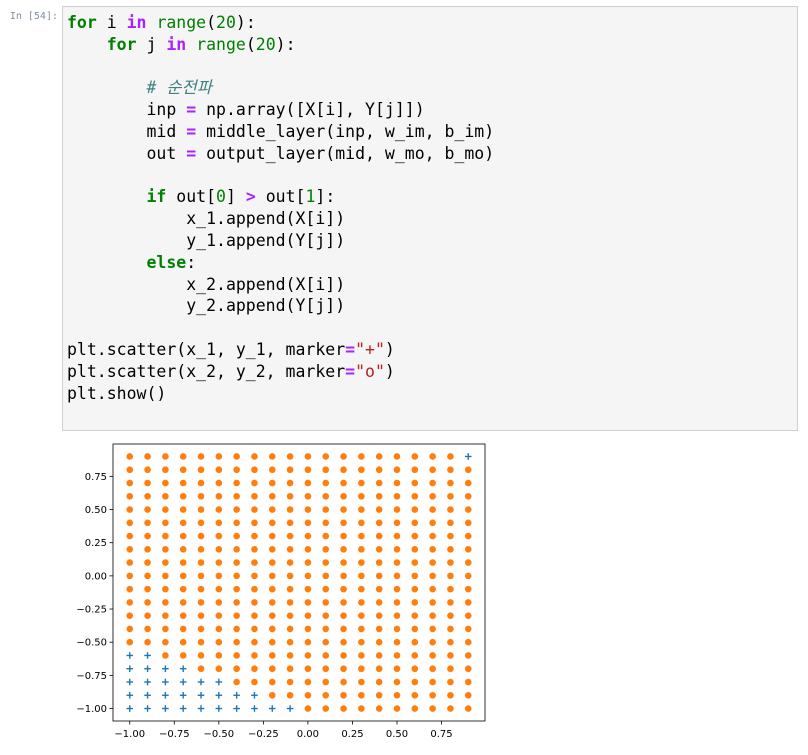 The height and width of the screenshot is (755, 808). What do you see at coordinates (33, 16) in the screenshot?
I see `cell-prompt: In [54]:` at bounding box center [33, 16].